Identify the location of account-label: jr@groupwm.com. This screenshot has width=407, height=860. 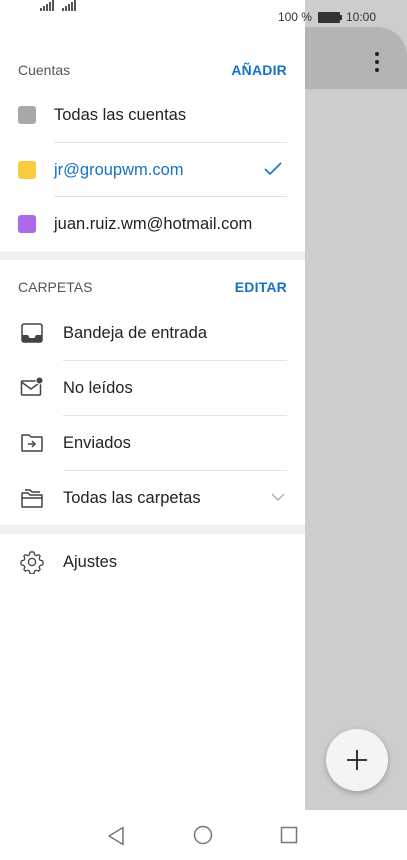
(119, 169).